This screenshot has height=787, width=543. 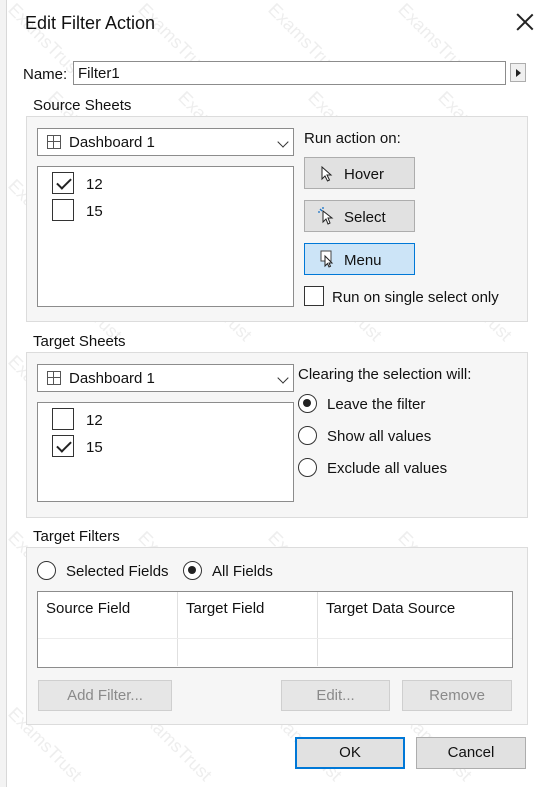 What do you see at coordinates (289, 73) in the screenshot?
I see `name-input: Filter1` at bounding box center [289, 73].